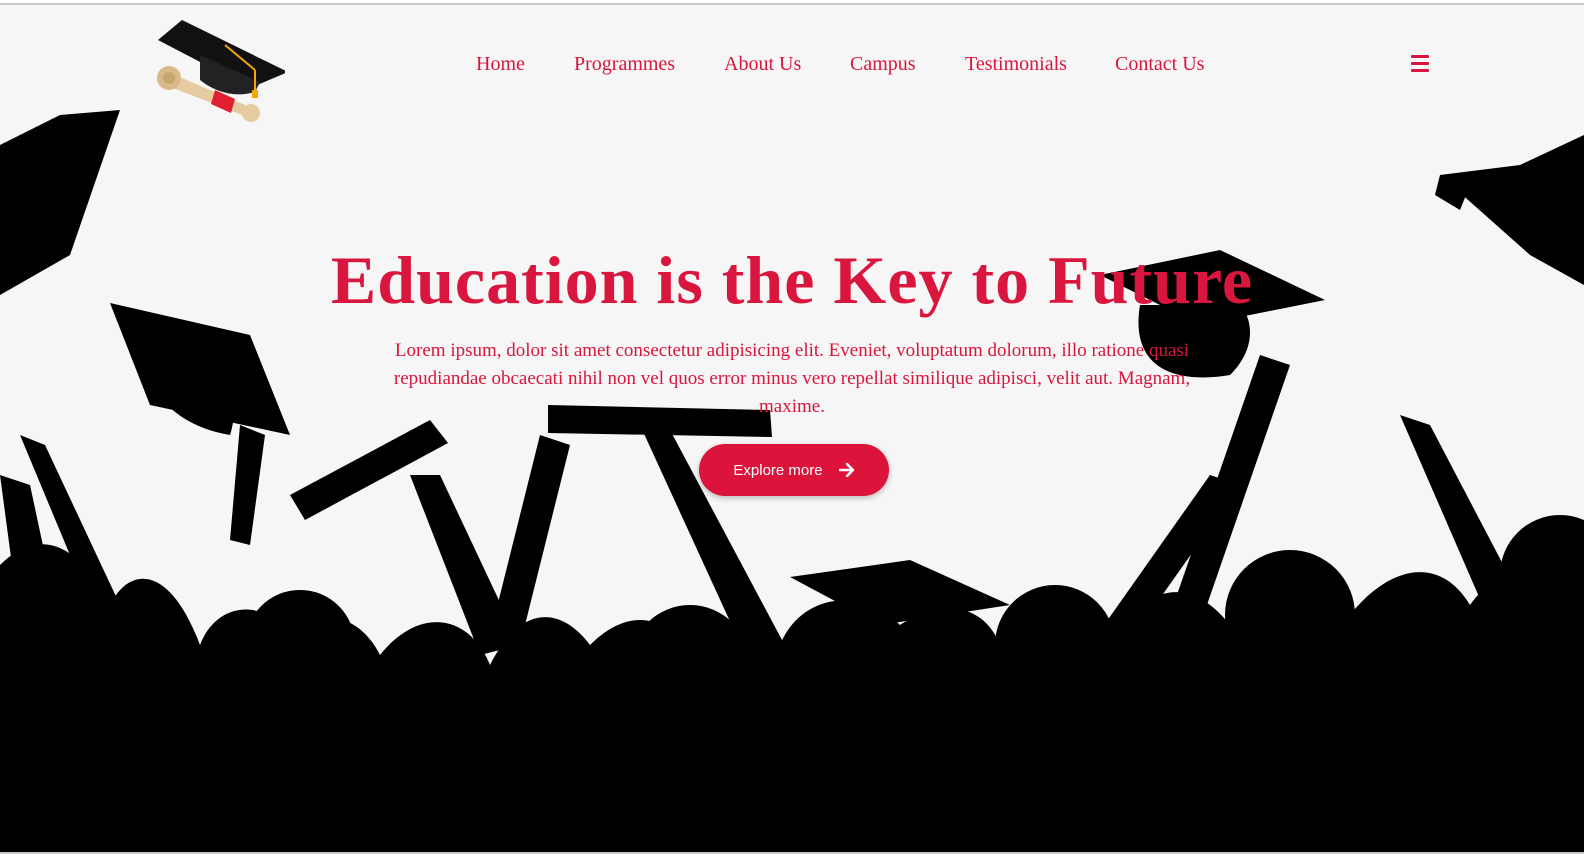 Image resolution: width=1584 pixels, height=863 pixels. I want to click on explore-more-label: Explore more, so click(778, 470).